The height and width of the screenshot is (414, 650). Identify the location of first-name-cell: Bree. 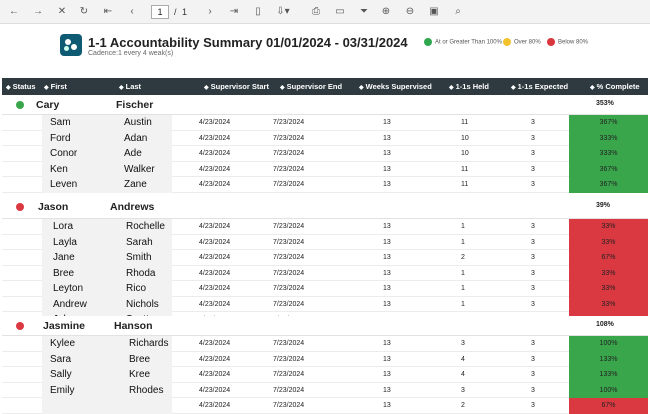
(64, 273).